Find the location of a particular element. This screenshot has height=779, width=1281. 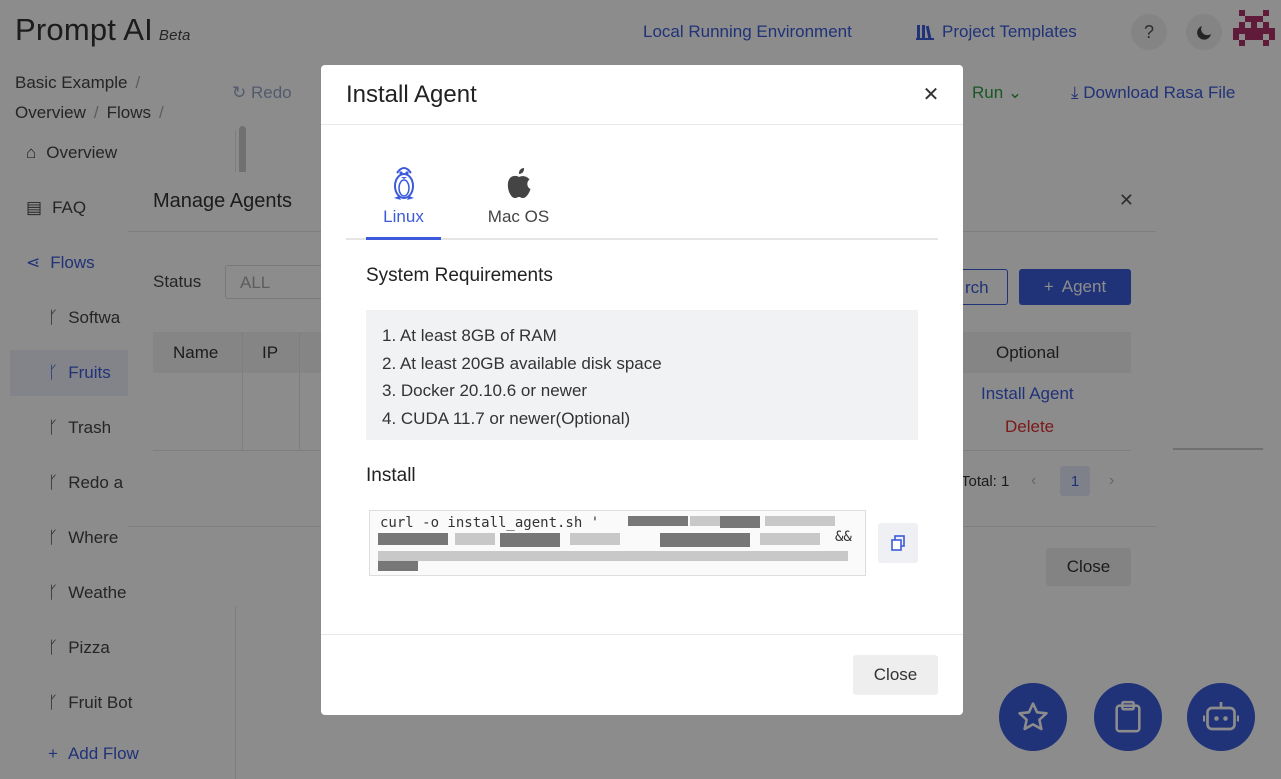

linux-icon is located at coordinates (403, 183).